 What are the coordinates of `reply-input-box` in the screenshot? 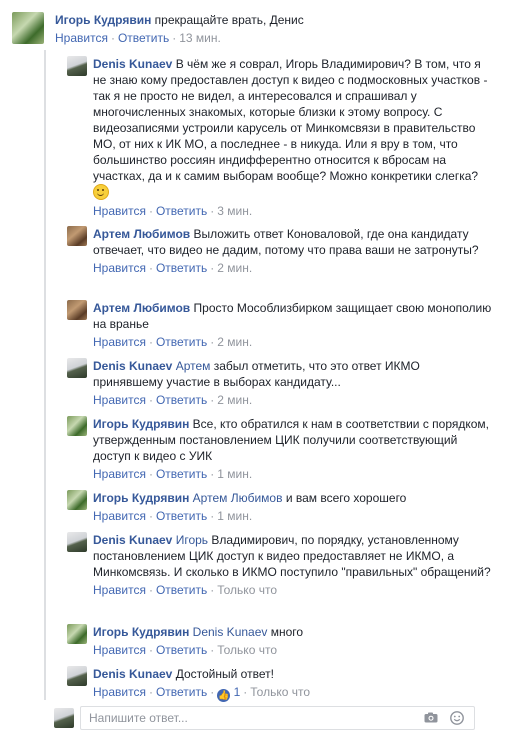 It's located at (277, 718).